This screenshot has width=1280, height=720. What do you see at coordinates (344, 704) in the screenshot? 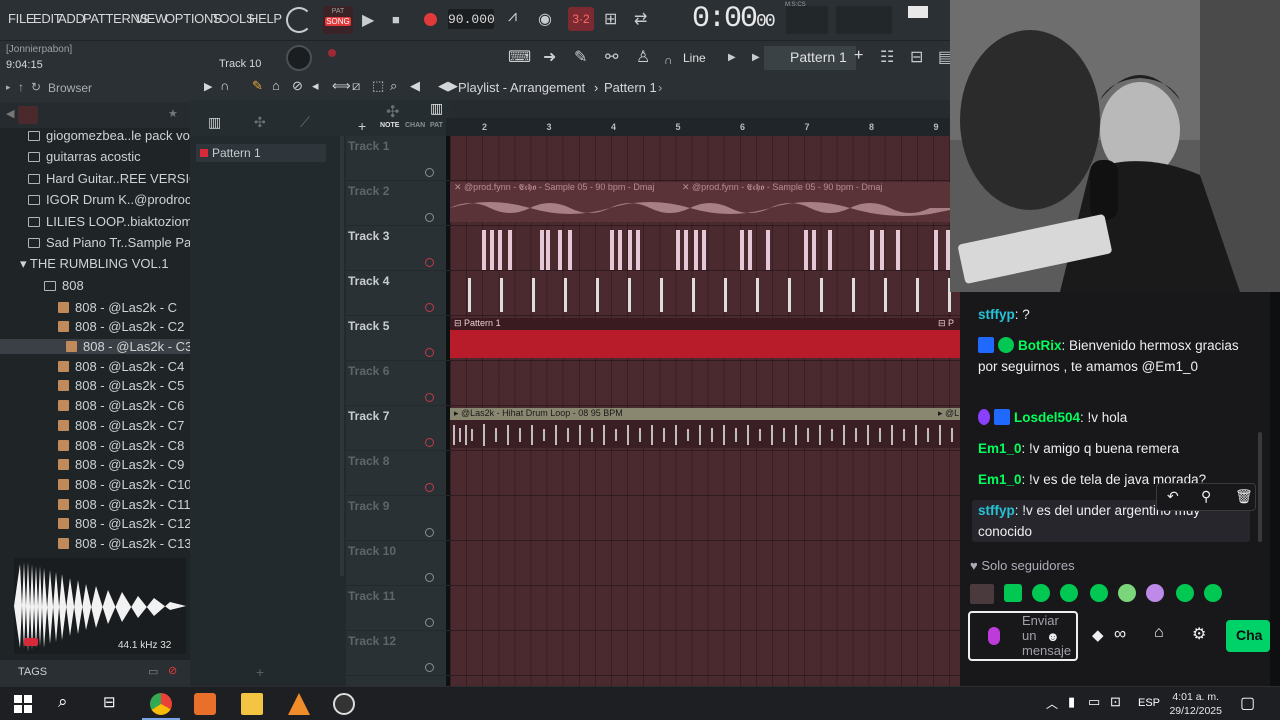
I see `obs-icon` at bounding box center [344, 704].